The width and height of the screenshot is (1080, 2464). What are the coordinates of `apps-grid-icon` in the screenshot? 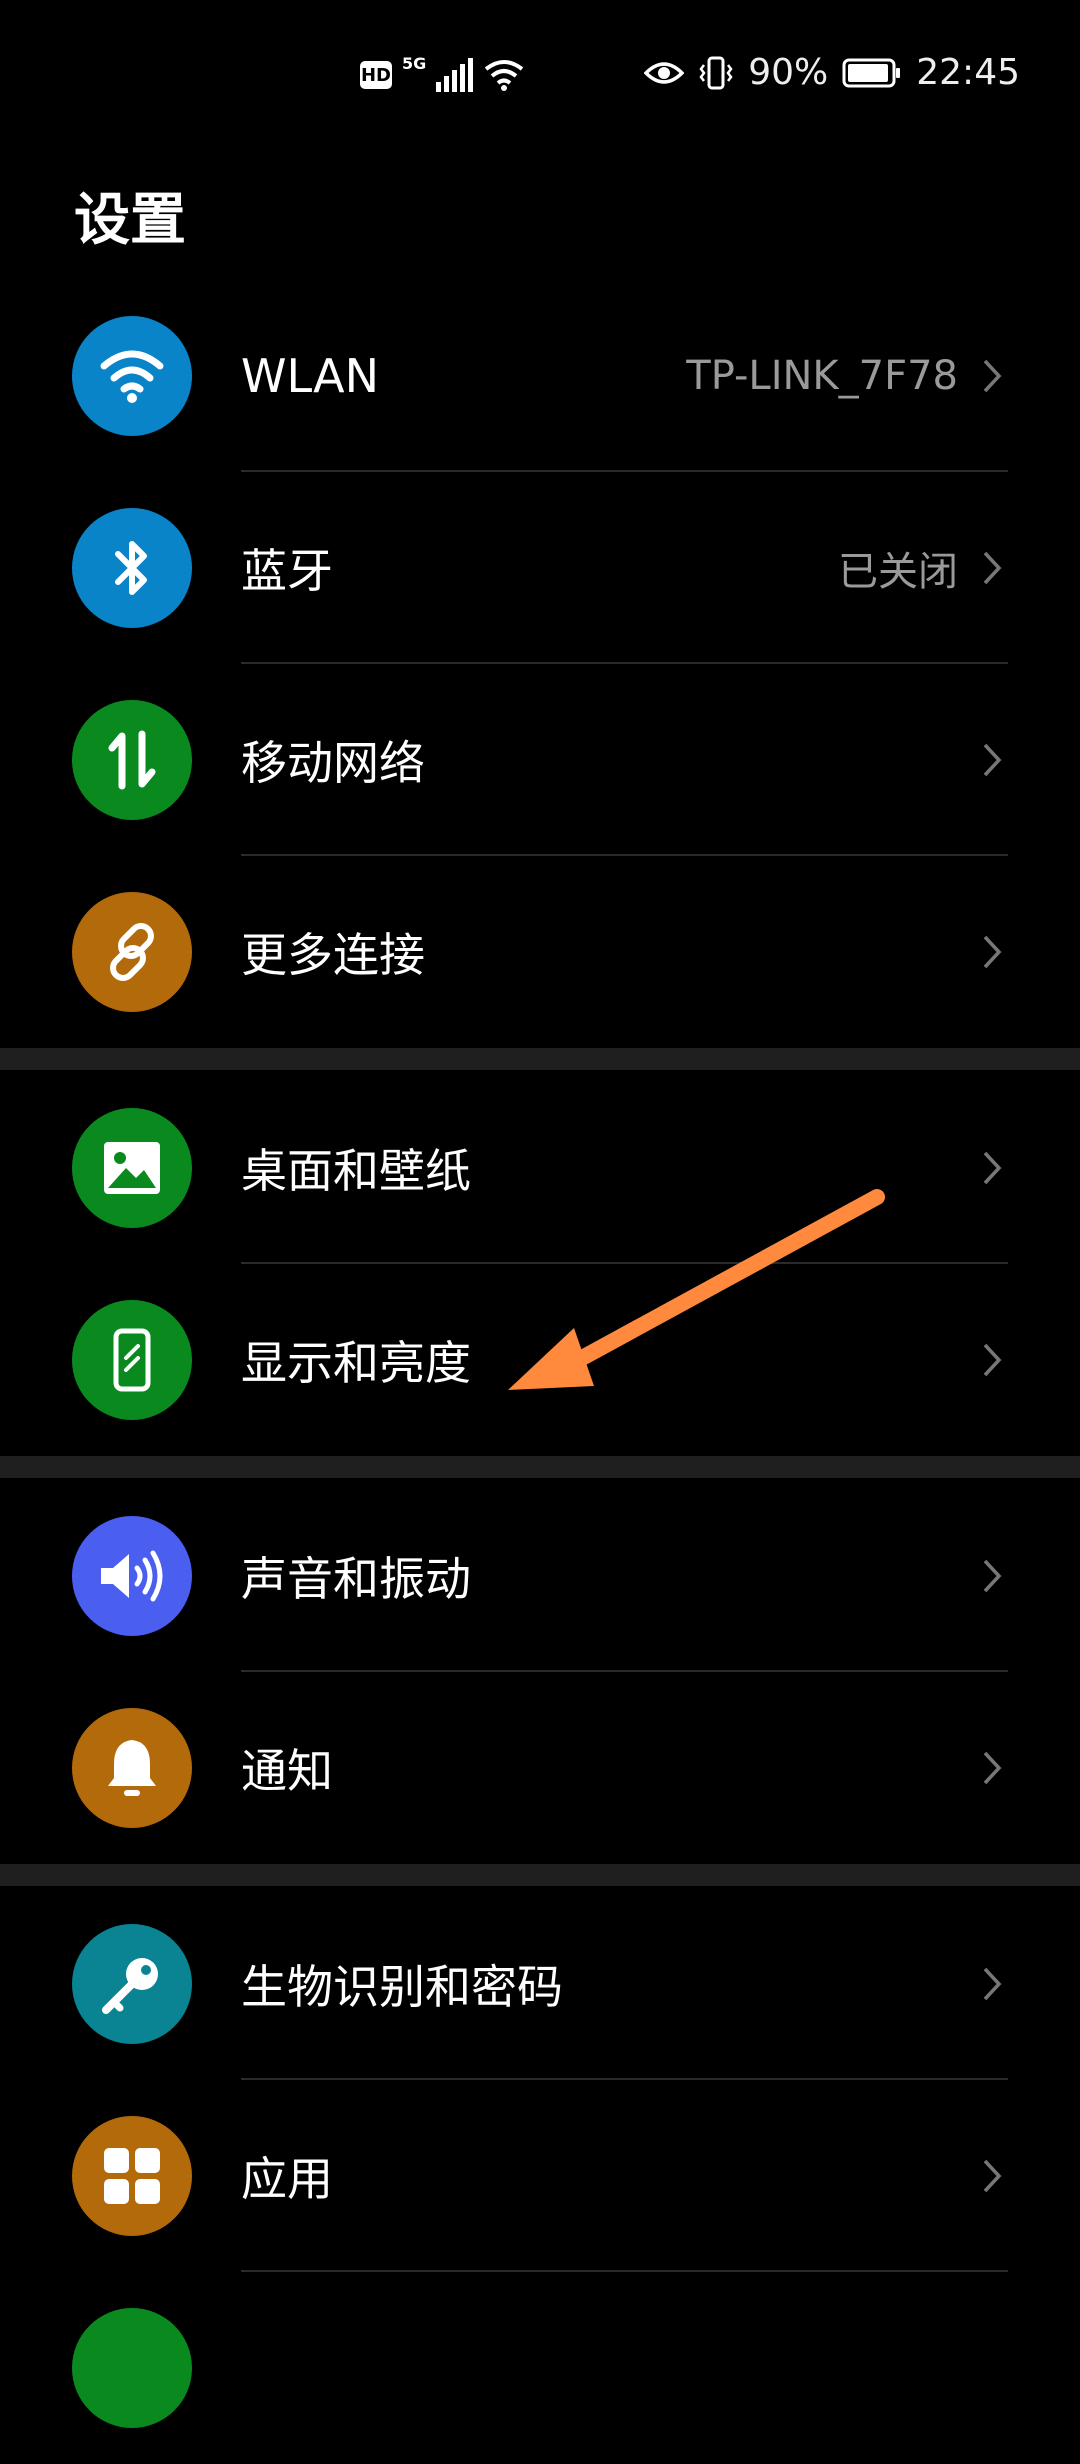 It's located at (132, 2176).